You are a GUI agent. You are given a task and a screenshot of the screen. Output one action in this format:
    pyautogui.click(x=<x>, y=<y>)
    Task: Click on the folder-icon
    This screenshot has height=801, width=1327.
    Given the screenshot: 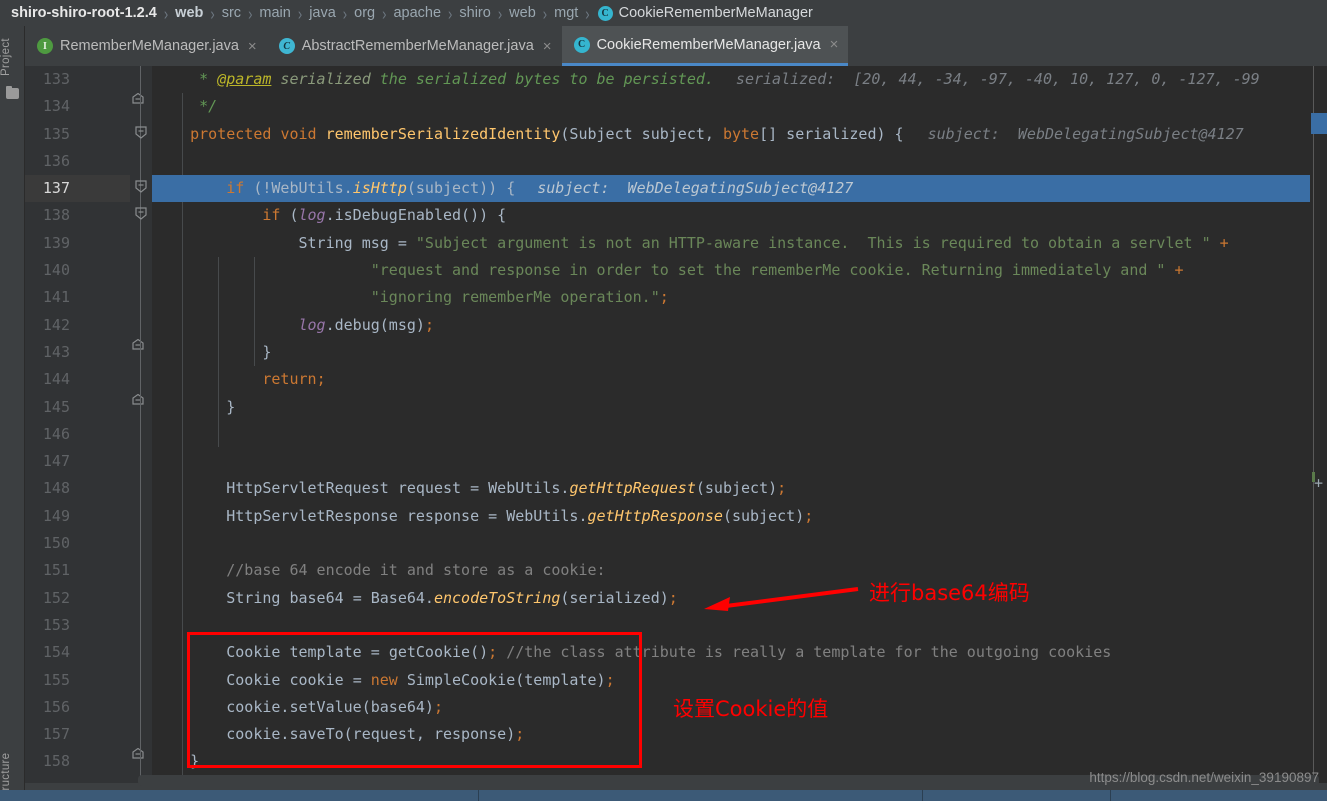 What is the action you would take?
    pyautogui.click(x=12, y=92)
    